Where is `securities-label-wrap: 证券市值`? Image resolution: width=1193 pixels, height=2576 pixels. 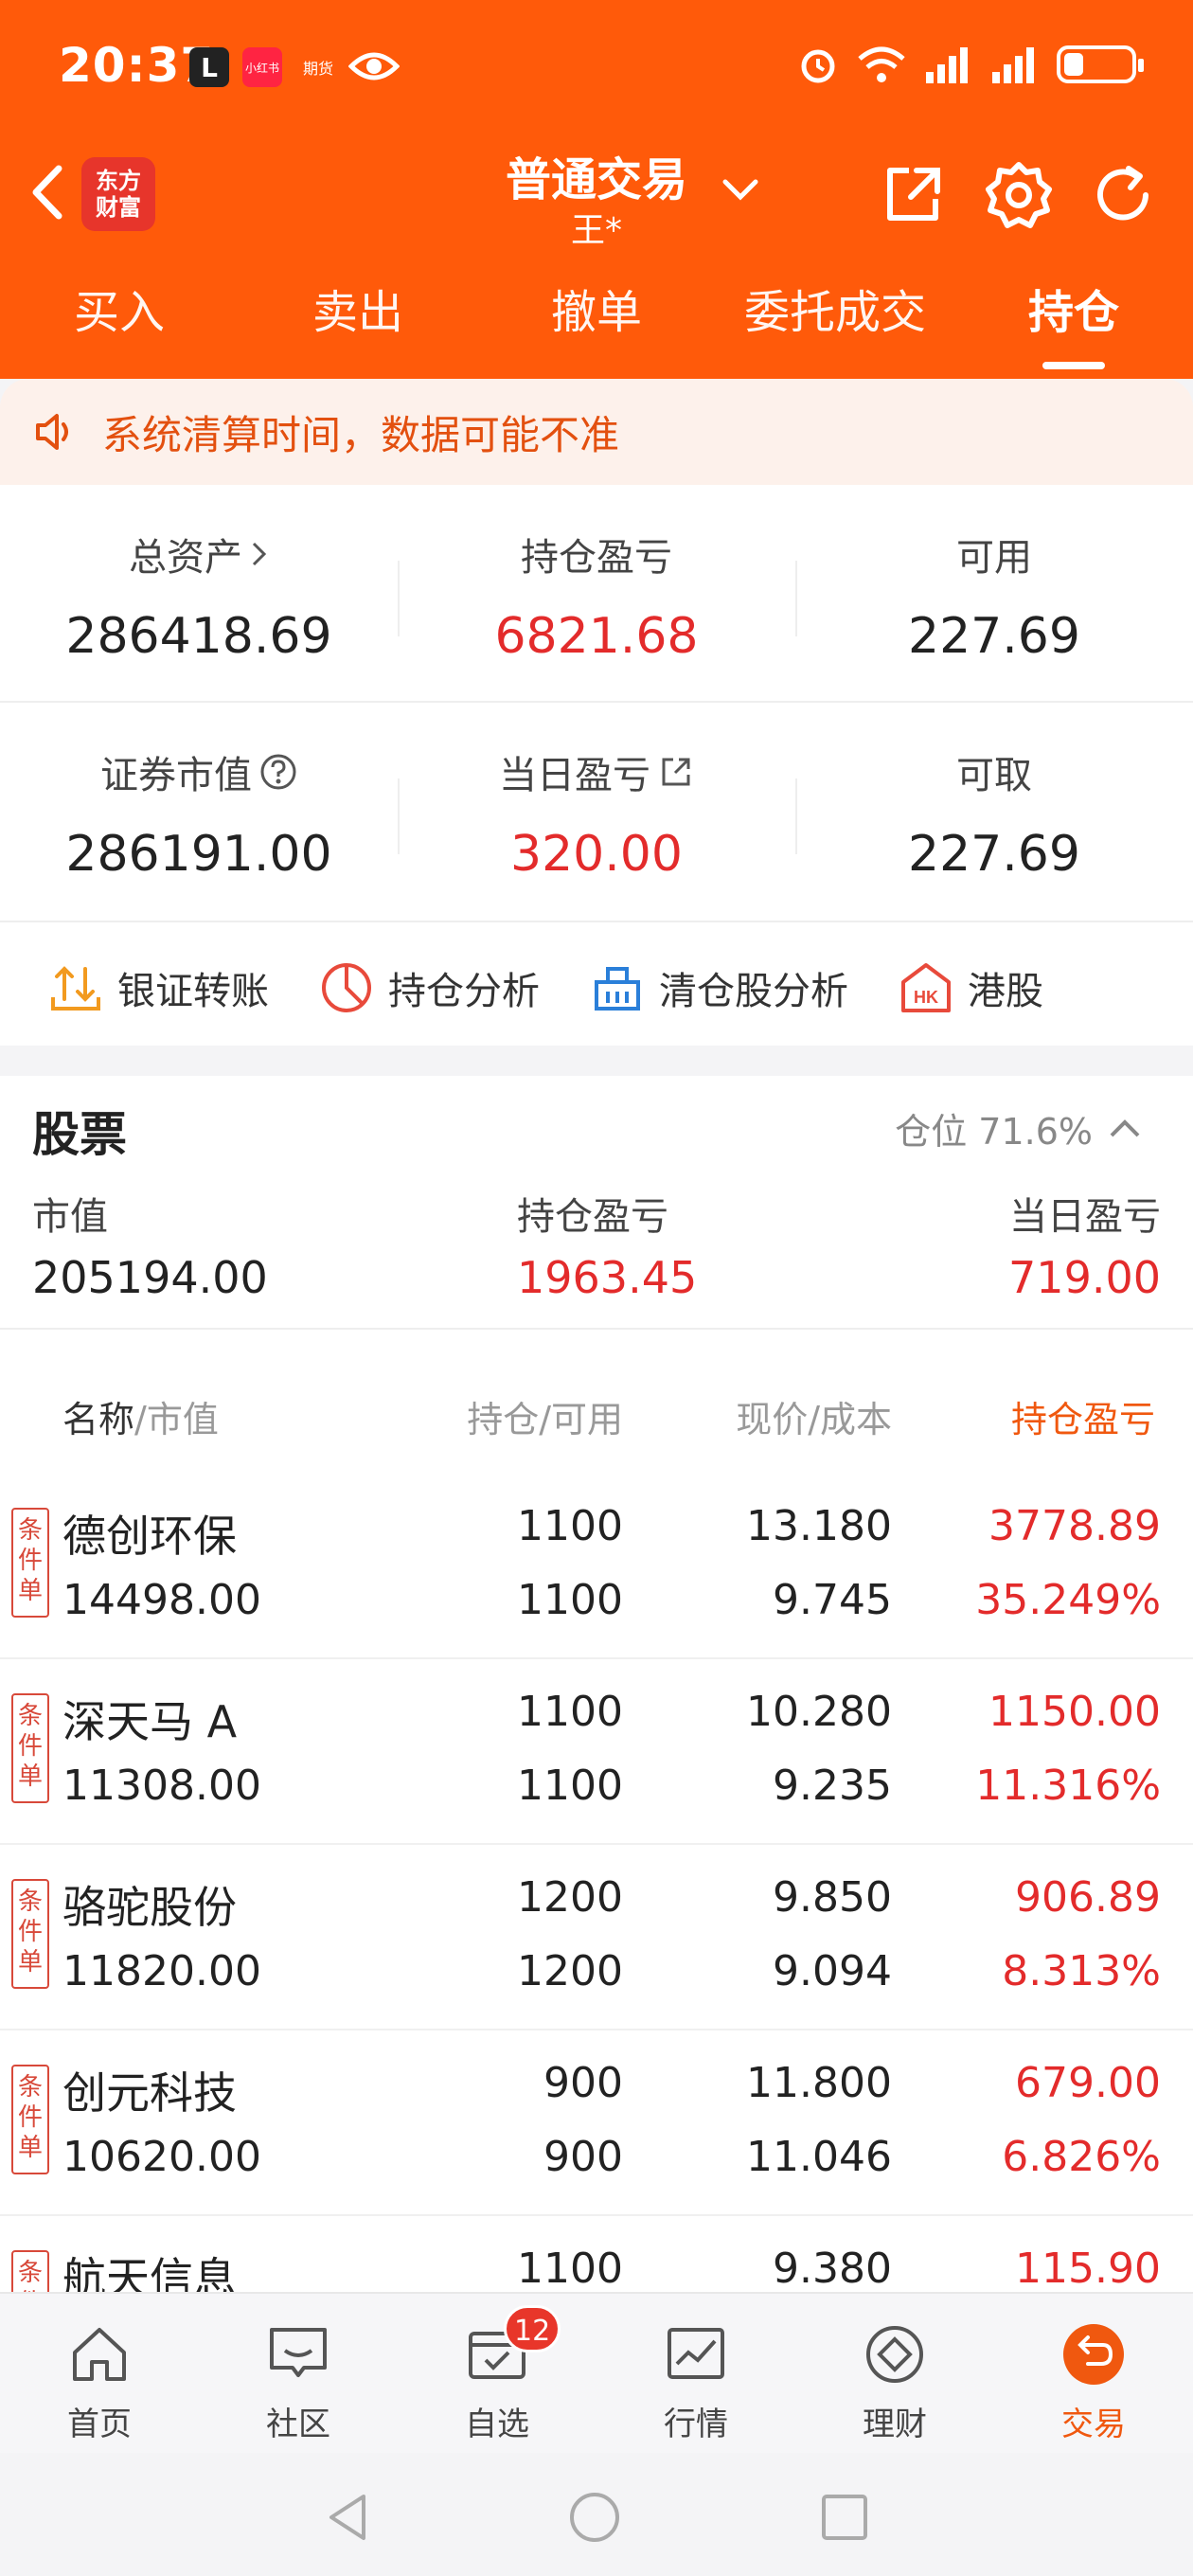
securities-label-wrap: 证券市值 is located at coordinates (199, 771).